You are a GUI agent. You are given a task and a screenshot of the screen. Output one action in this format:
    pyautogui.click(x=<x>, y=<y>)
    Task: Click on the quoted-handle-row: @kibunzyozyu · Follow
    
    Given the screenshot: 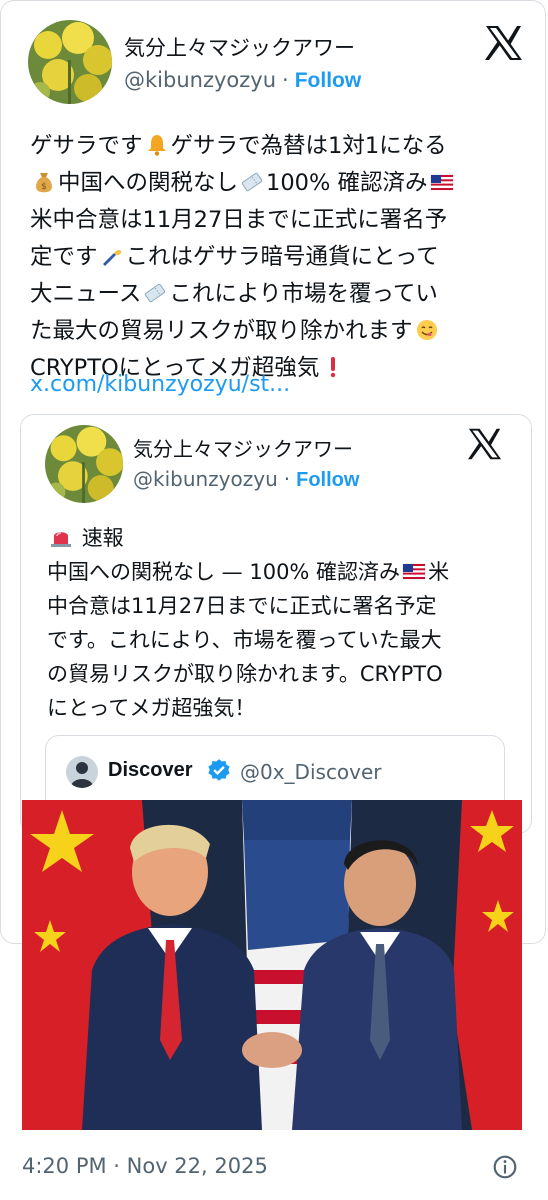 What is the action you would take?
    pyautogui.click(x=246, y=479)
    